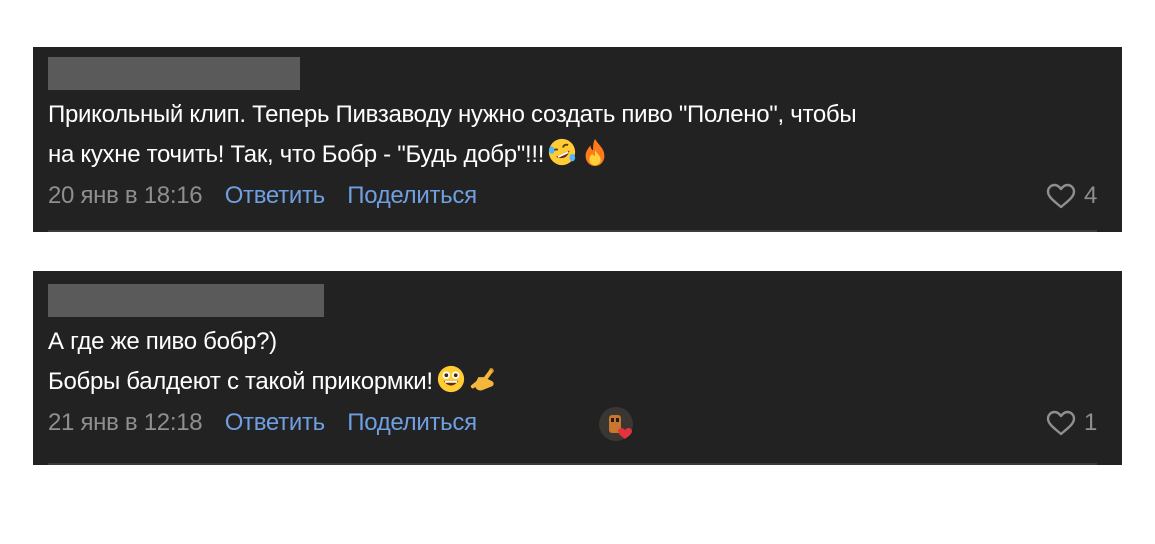  Describe the element at coordinates (125, 195) in the screenshot. I see `comment-timestamp: 20 янв в 18:16` at that location.